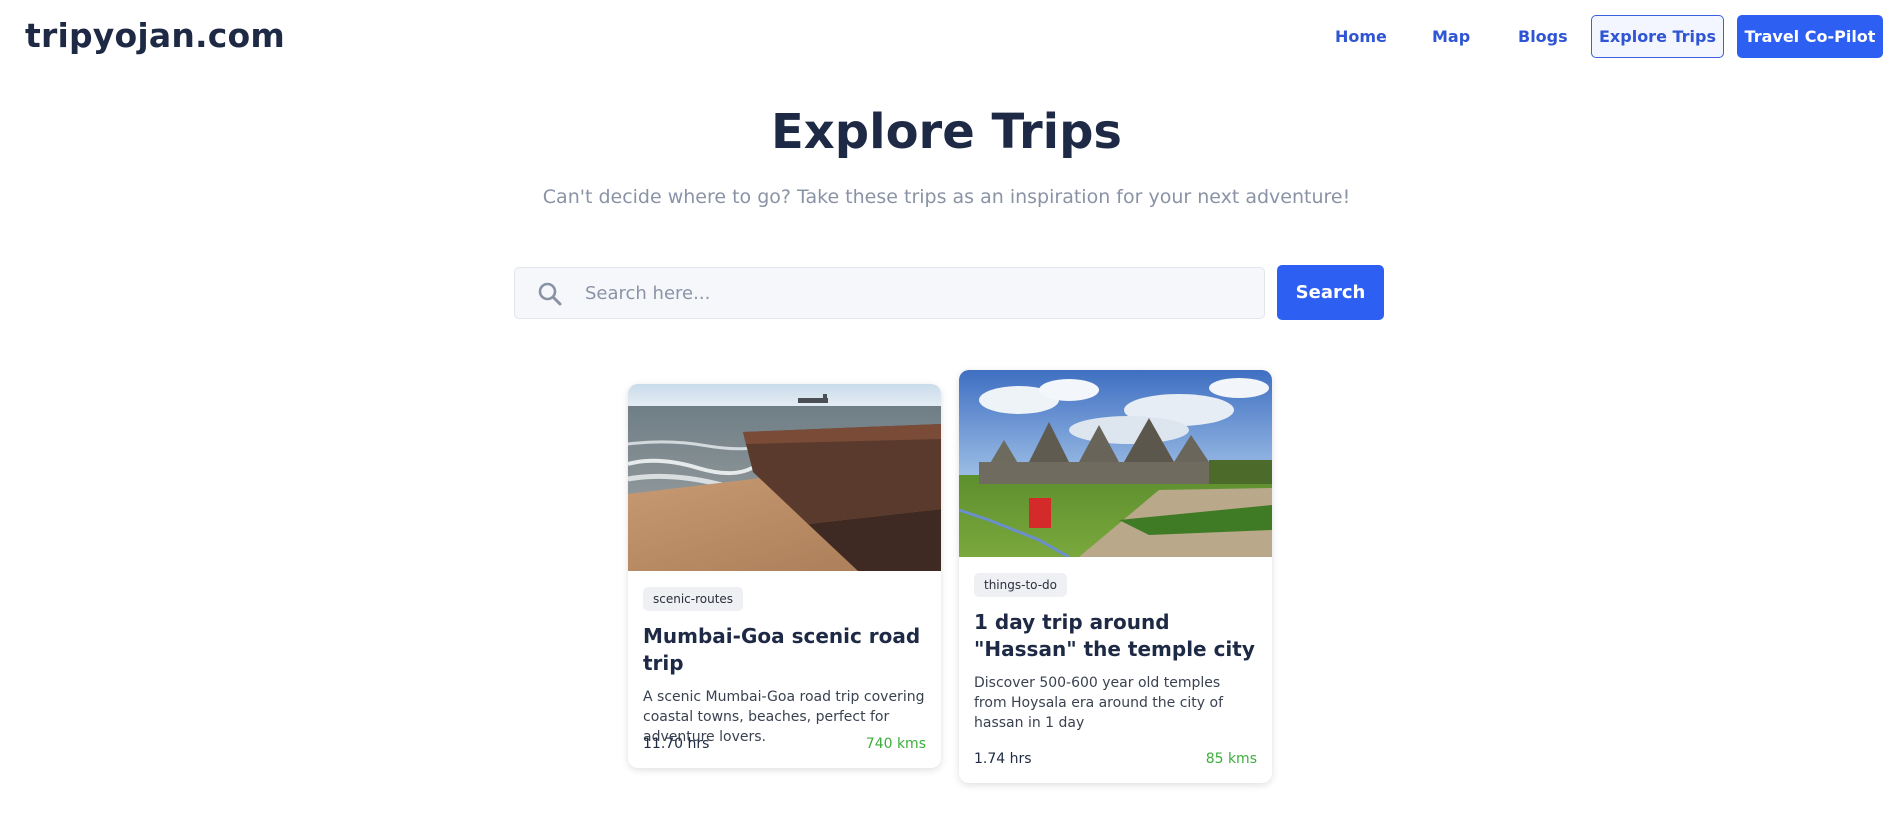 The image size is (1893, 815). I want to click on trip-distance: 85 kms, so click(1231, 759).